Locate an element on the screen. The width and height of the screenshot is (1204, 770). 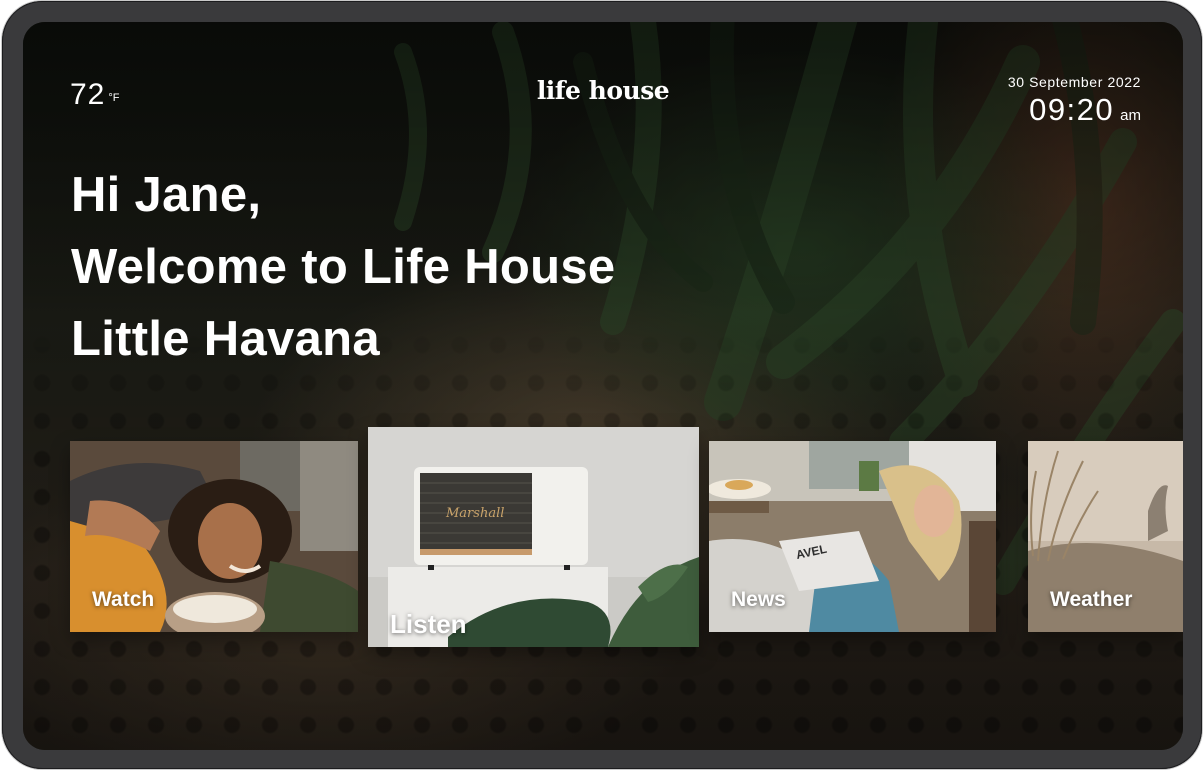
tile-news-label: News is located at coordinates (758, 599).